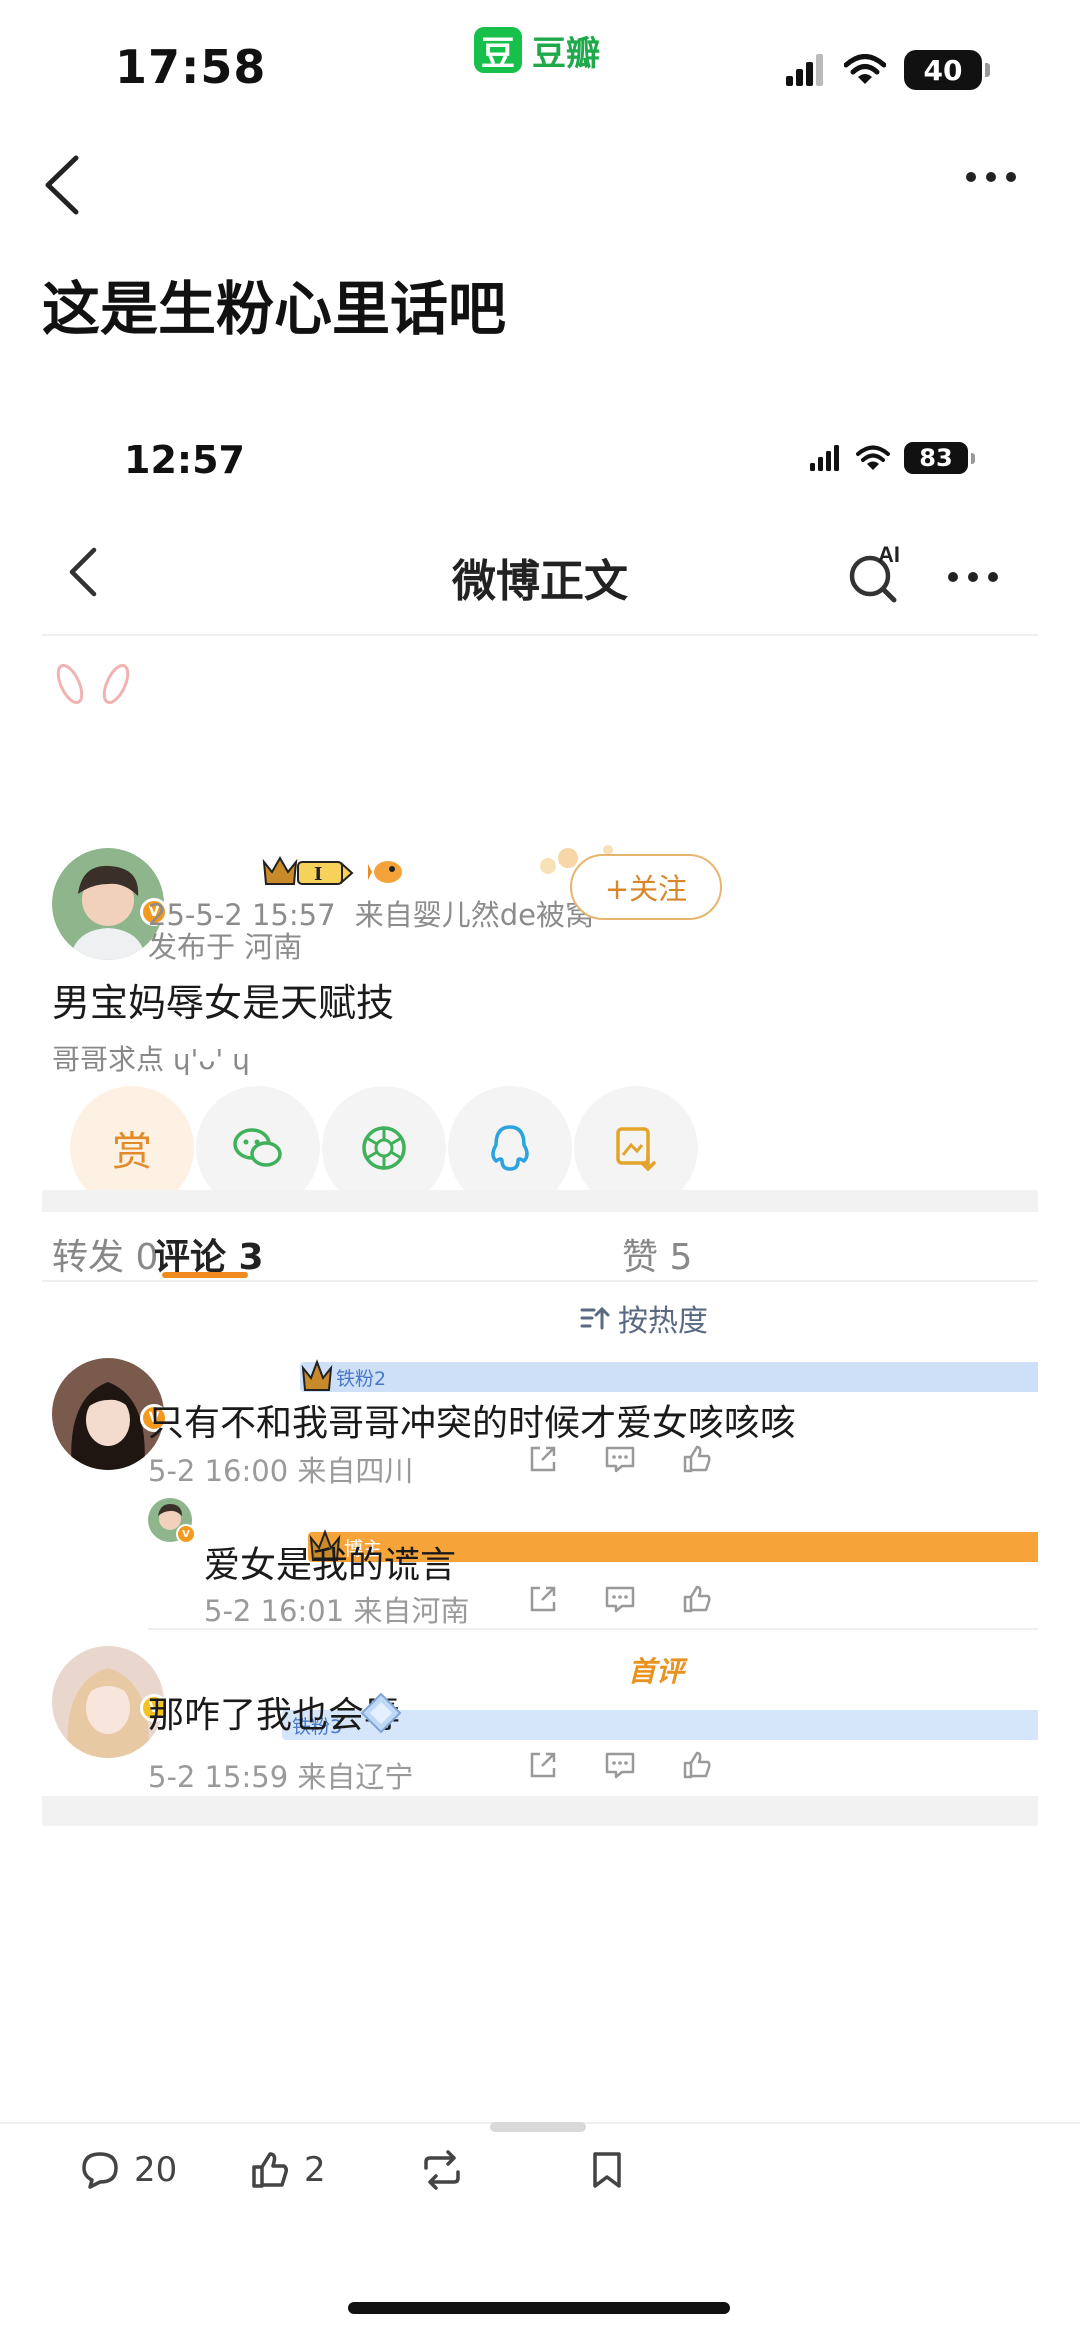 This screenshot has height=2338, width=1080. I want to click on fan-level-badge: 铁粉2, so click(669, 1375).